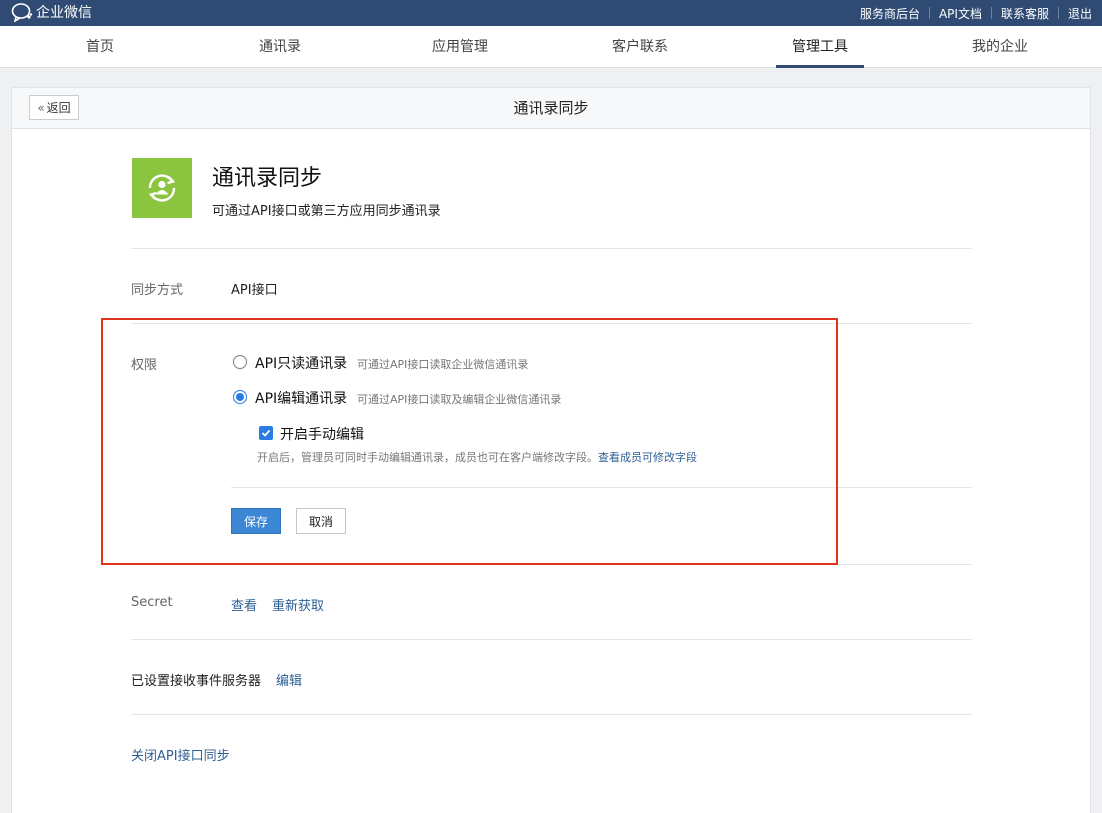 This screenshot has height=813, width=1102. Describe the element at coordinates (301, 363) in the screenshot. I see `readonly-option-label: API只读通讯录` at that location.